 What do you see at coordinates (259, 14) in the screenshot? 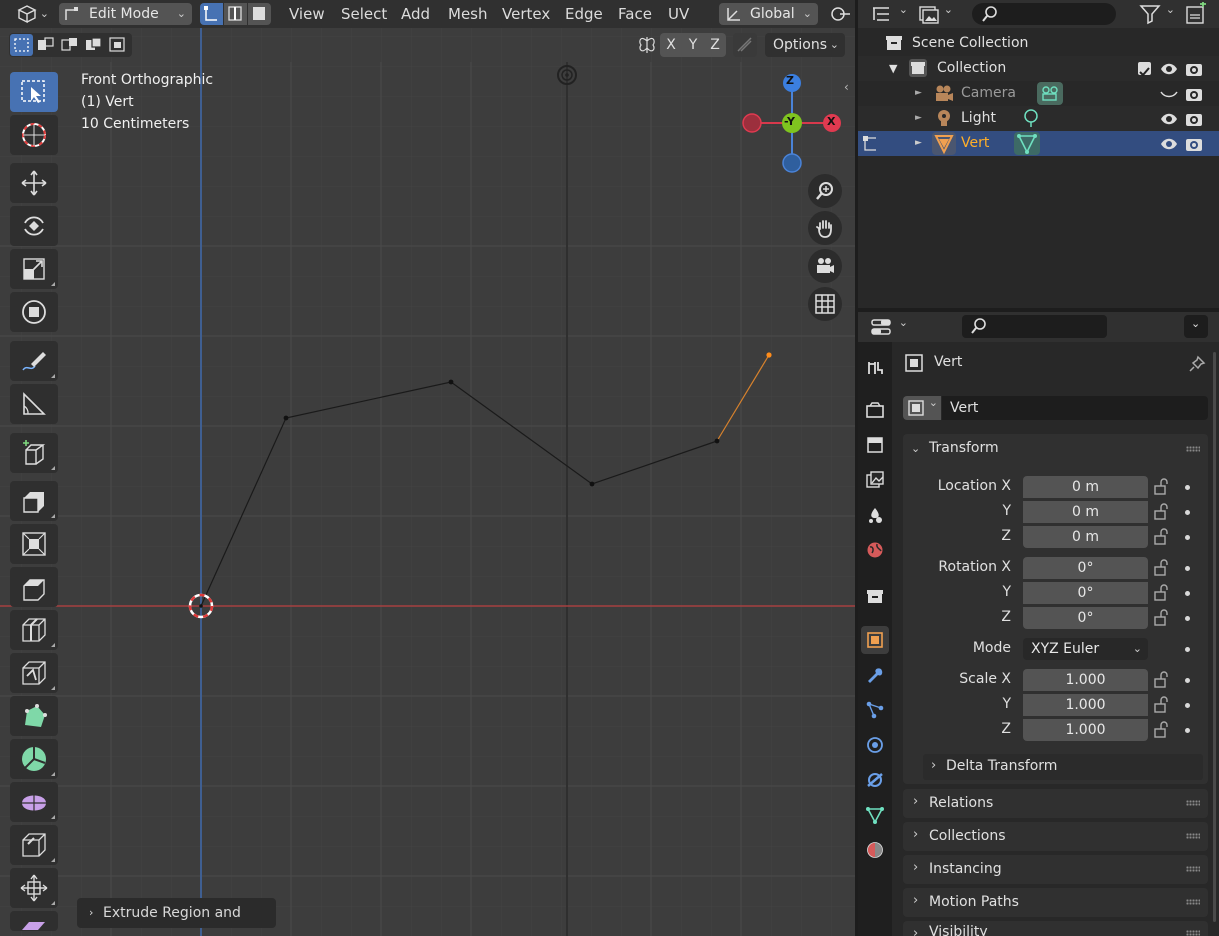
I see `face-select-mode-button` at bounding box center [259, 14].